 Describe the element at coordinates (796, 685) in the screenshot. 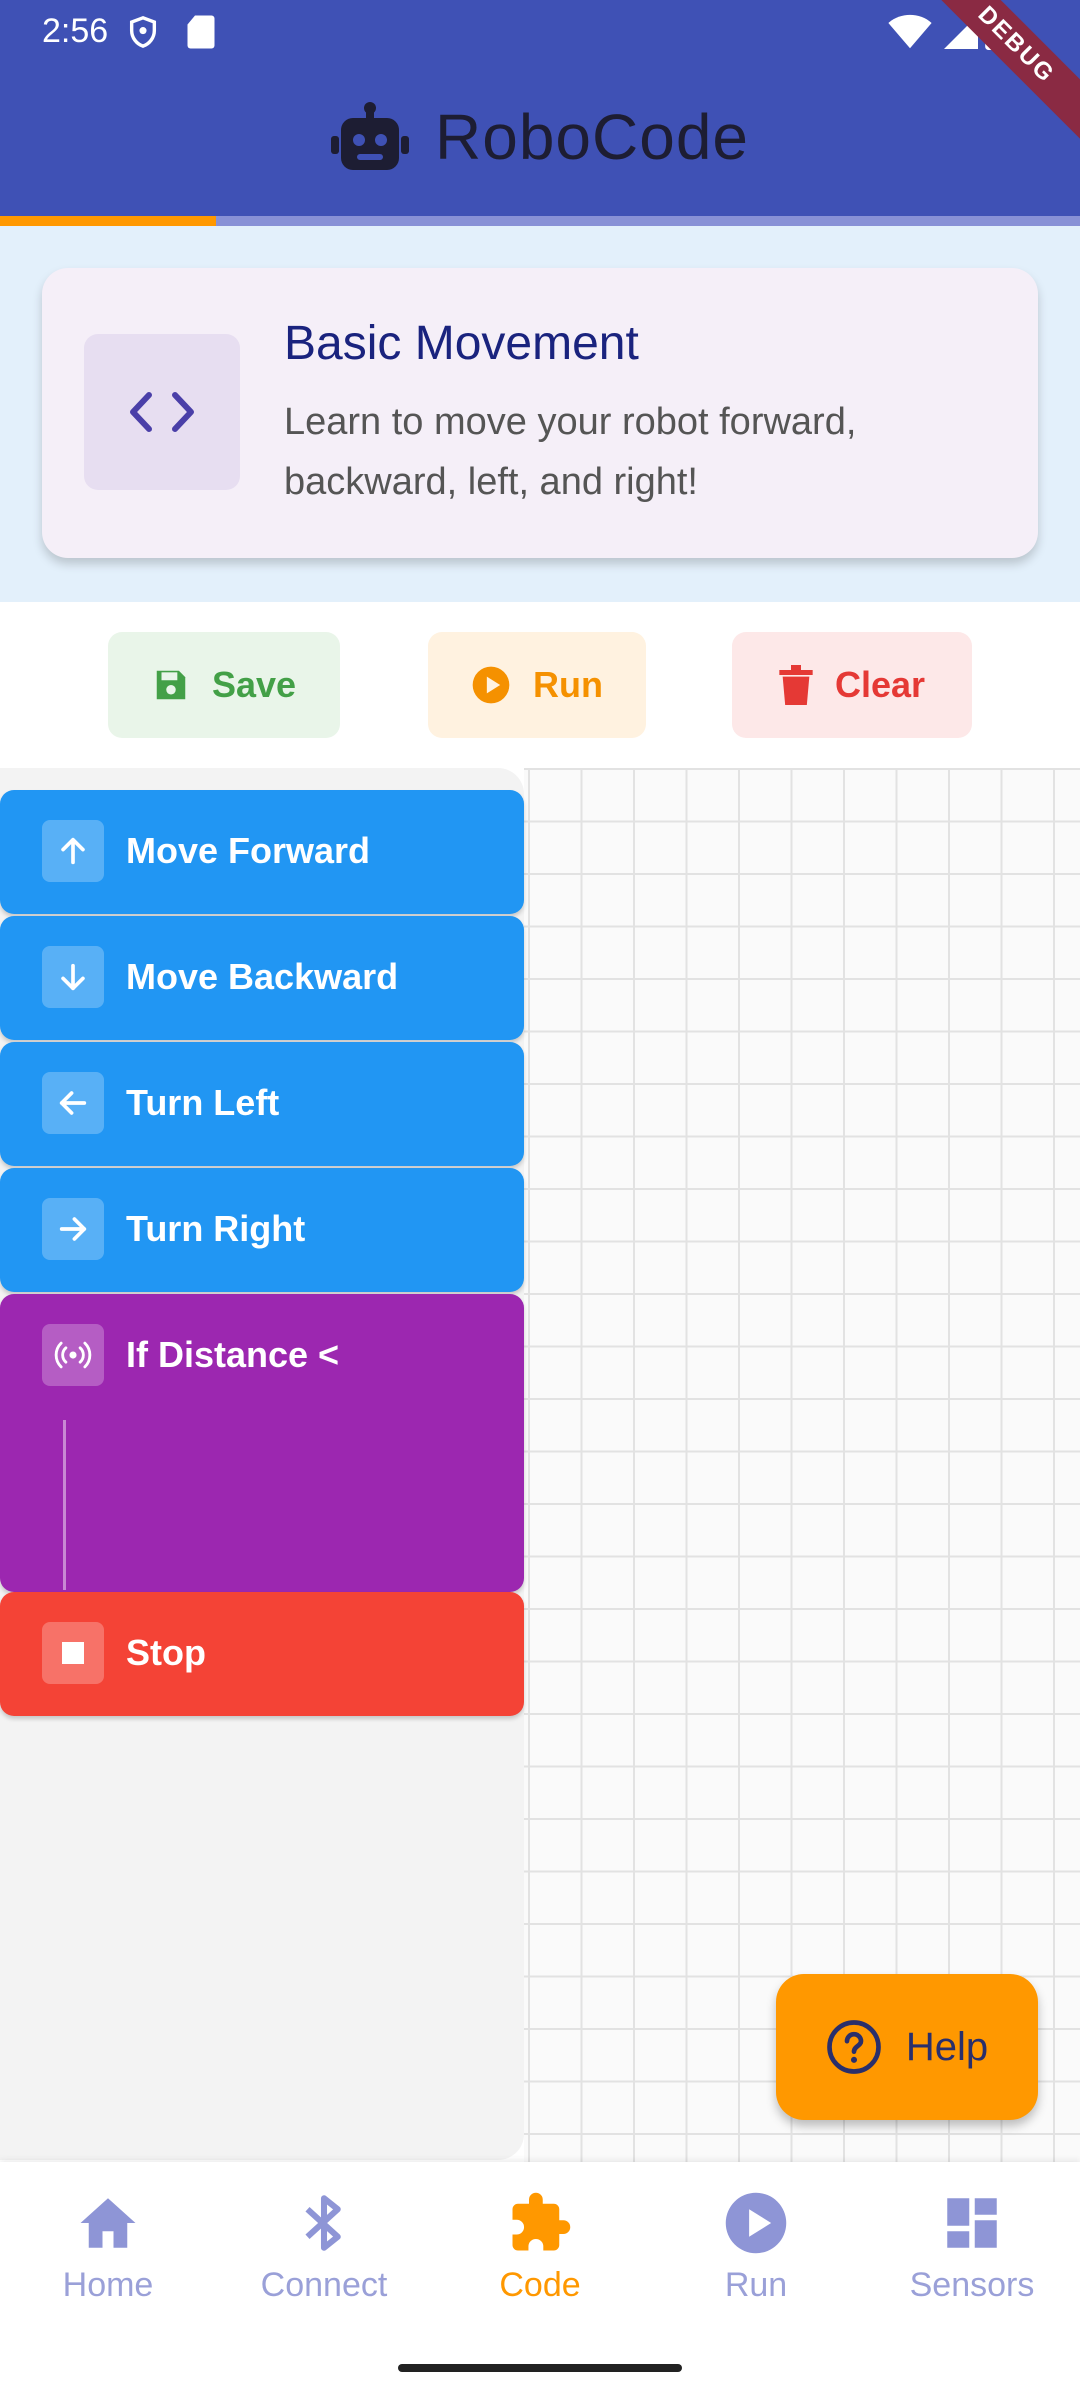

I see `trash-icon` at that location.